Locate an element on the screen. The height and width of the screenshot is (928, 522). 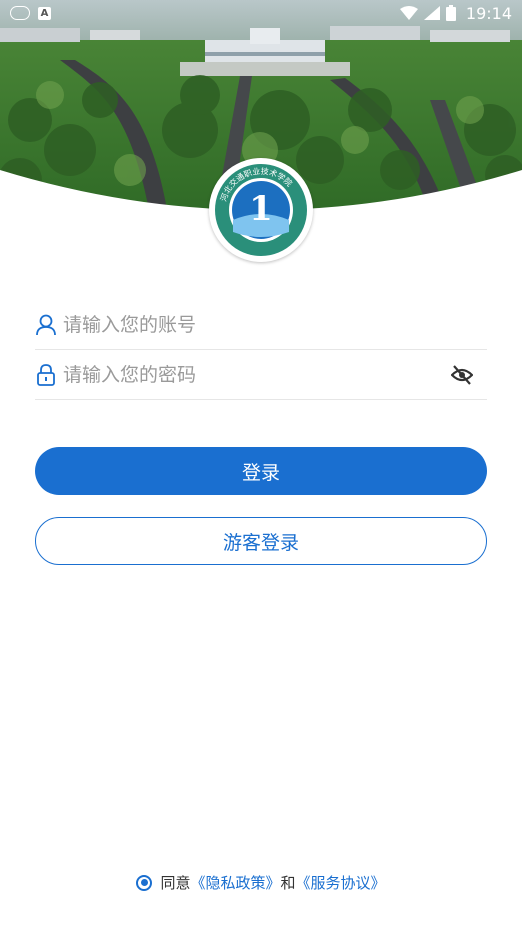
agree-radio is located at coordinates (144, 882).